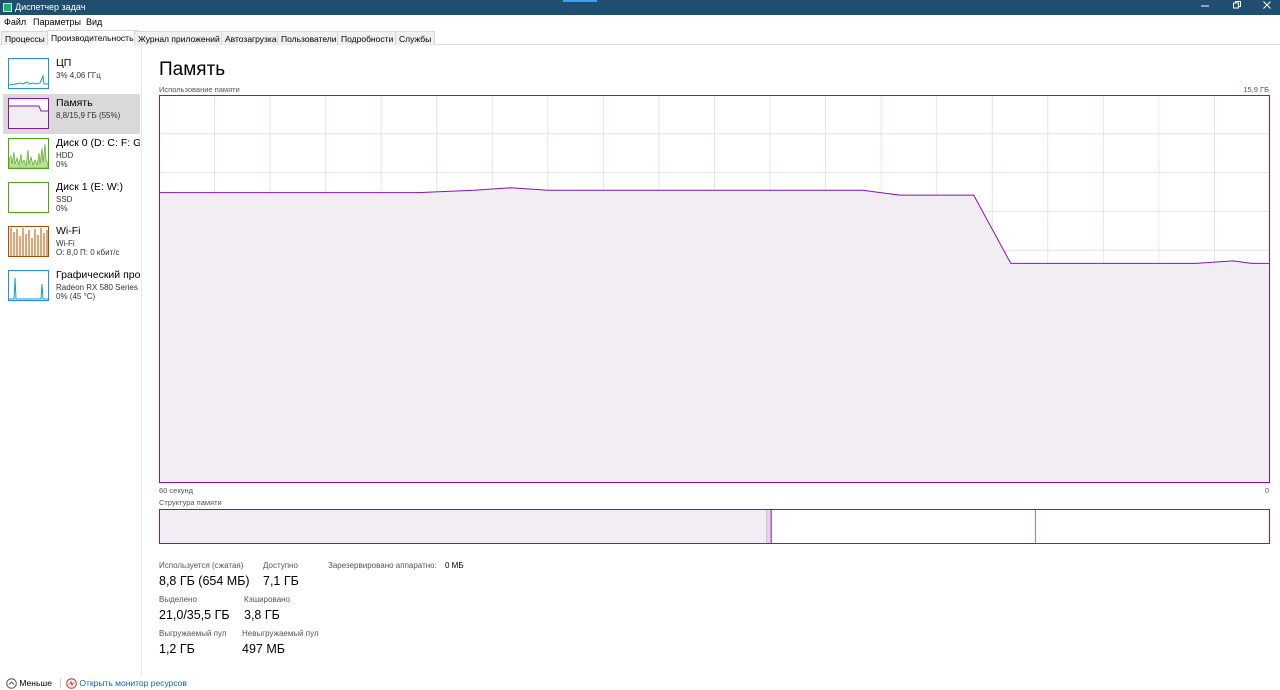  Describe the element at coordinates (382, 565) in the screenshot. I see `reserved-label: Зарезервировано аппаратно:` at that location.